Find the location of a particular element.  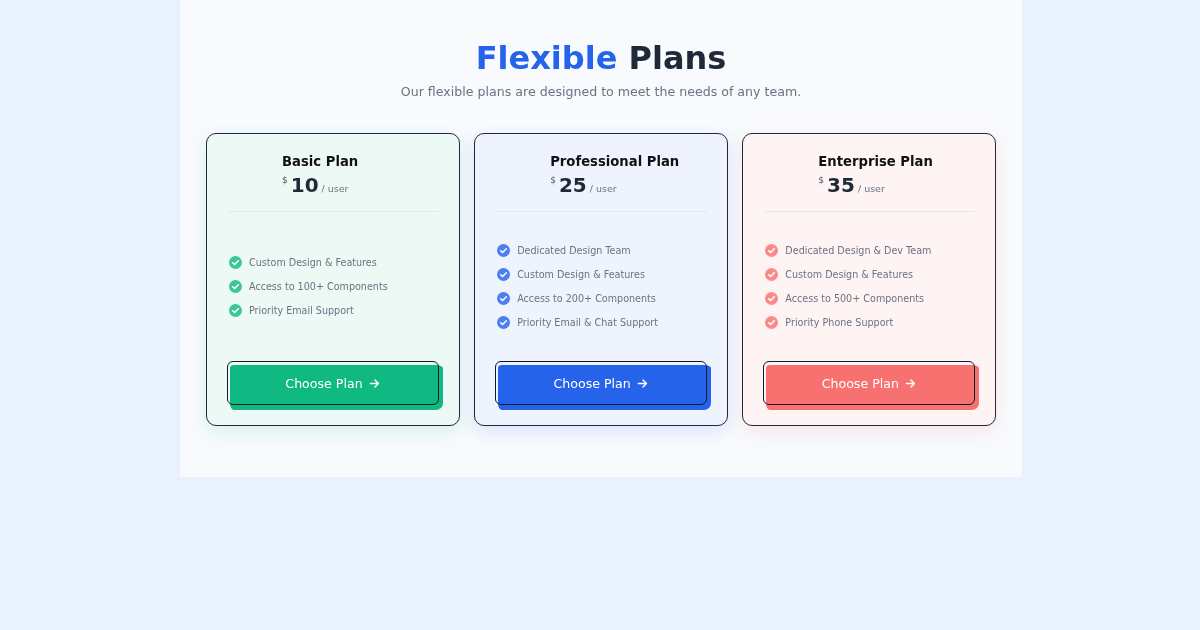

page-title: Flexible Plans is located at coordinates (601, 58).